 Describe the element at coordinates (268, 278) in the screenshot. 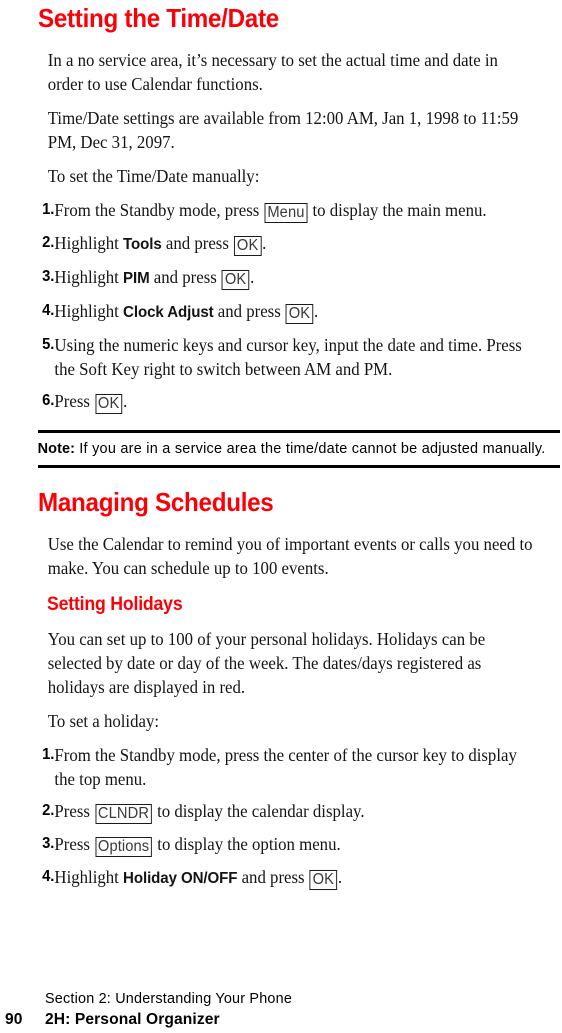

I see `list-item: 3. Highlight PIM and press OK.` at that location.